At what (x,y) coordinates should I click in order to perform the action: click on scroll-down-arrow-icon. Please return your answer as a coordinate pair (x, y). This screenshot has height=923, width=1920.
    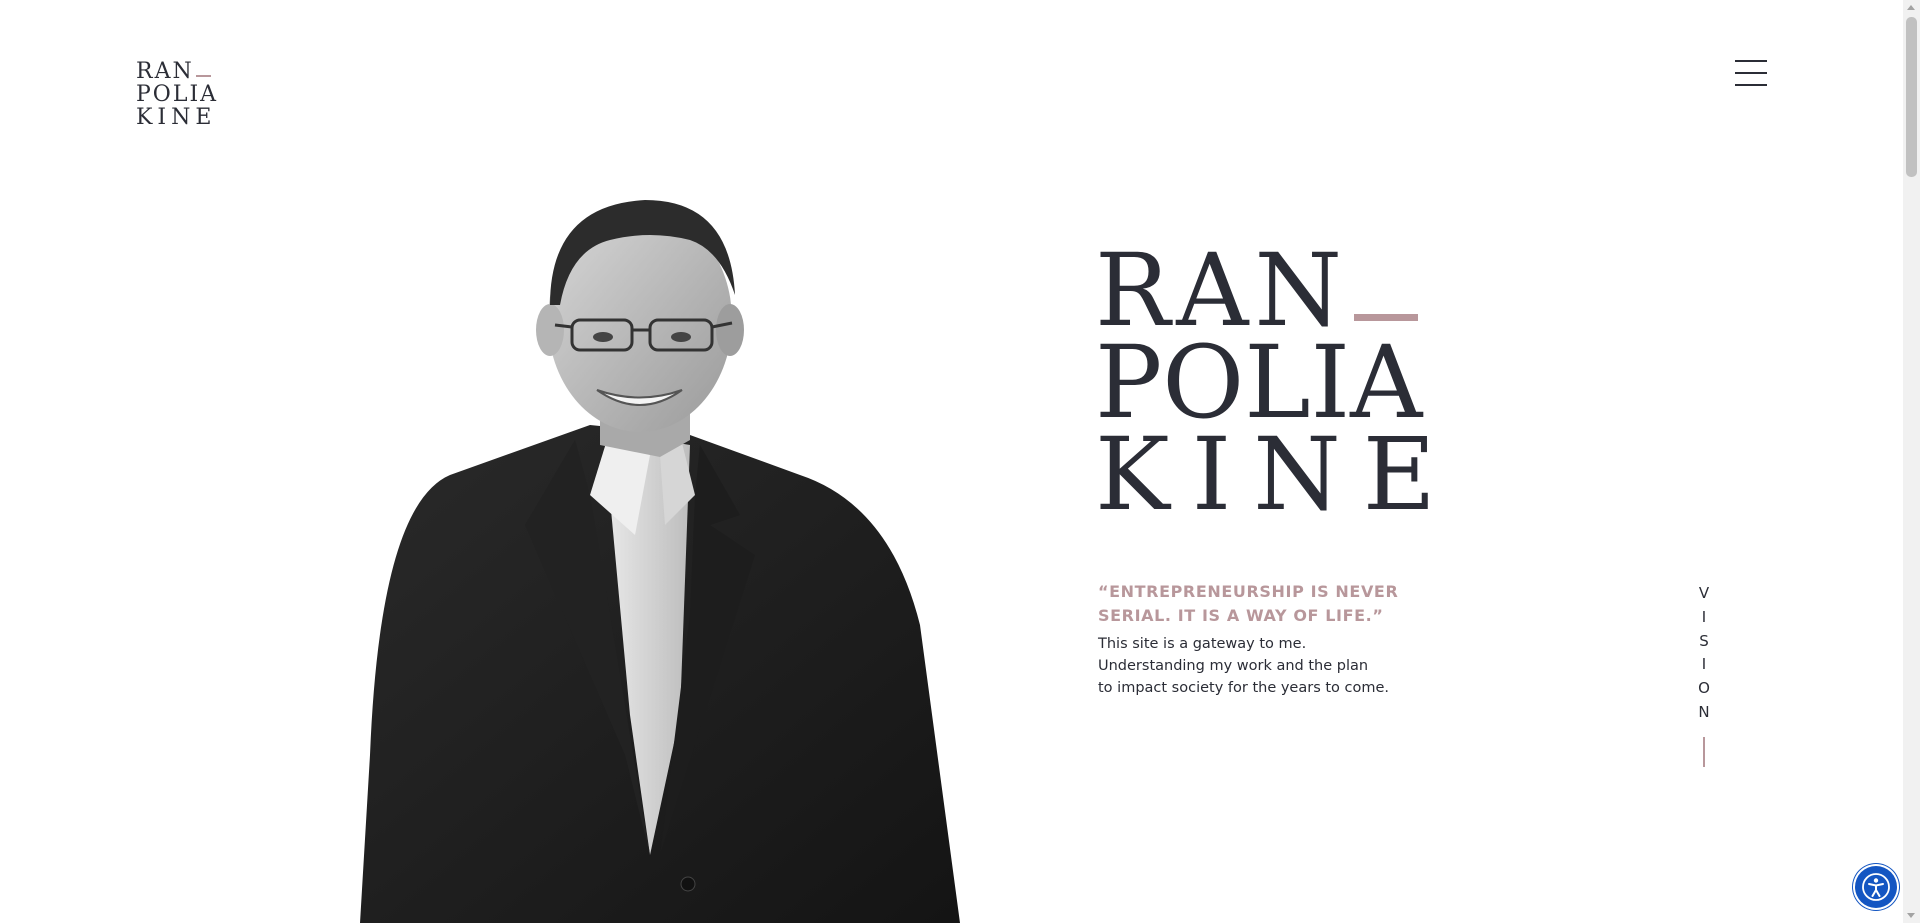
    Looking at the image, I should click on (1911, 915).